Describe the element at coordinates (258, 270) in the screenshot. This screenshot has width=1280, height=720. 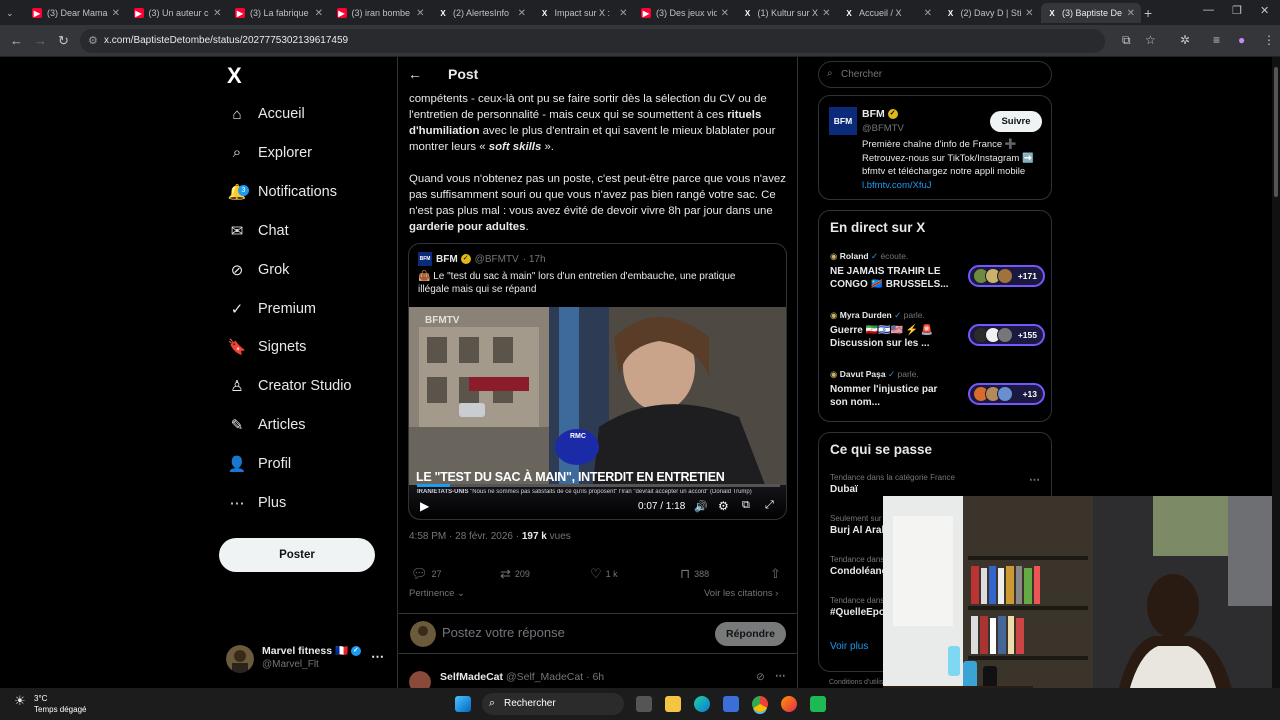
I see `sidebar-item-grok: ⊘ Grok` at that location.